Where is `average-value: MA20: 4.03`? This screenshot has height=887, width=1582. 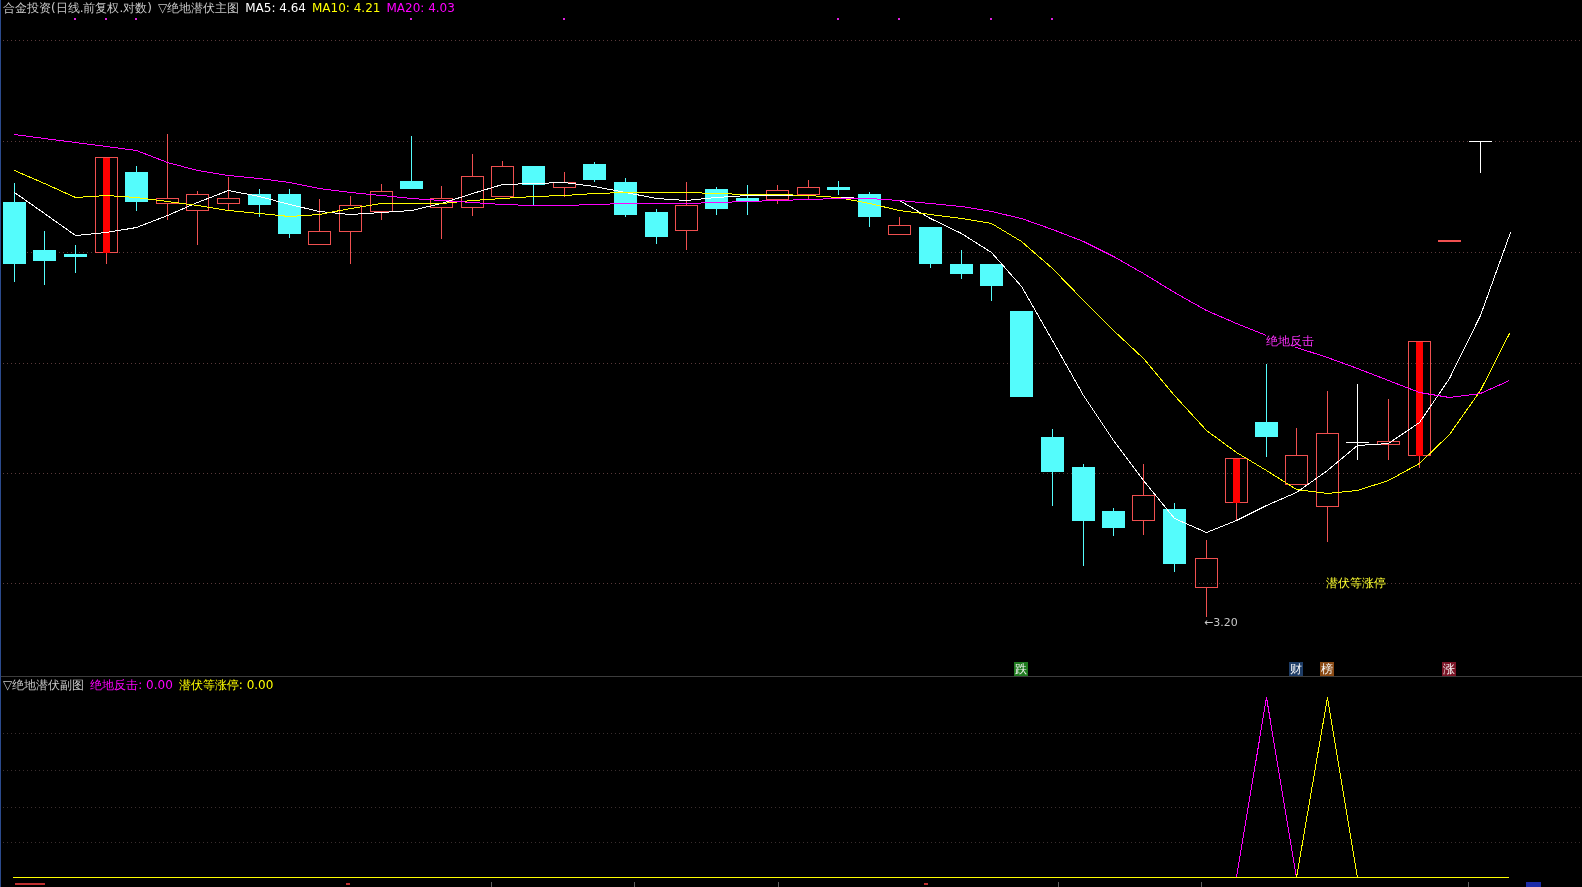 average-value: MA20: 4.03 is located at coordinates (420, 8).